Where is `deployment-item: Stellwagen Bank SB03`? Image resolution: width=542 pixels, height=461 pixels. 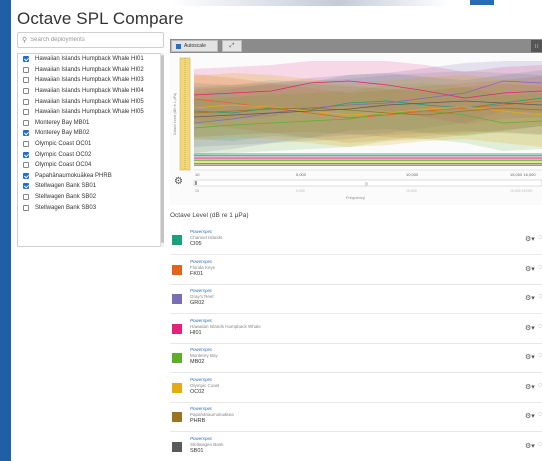 deployment-item: Stellwagen Bank SB03 is located at coordinates (90, 207).